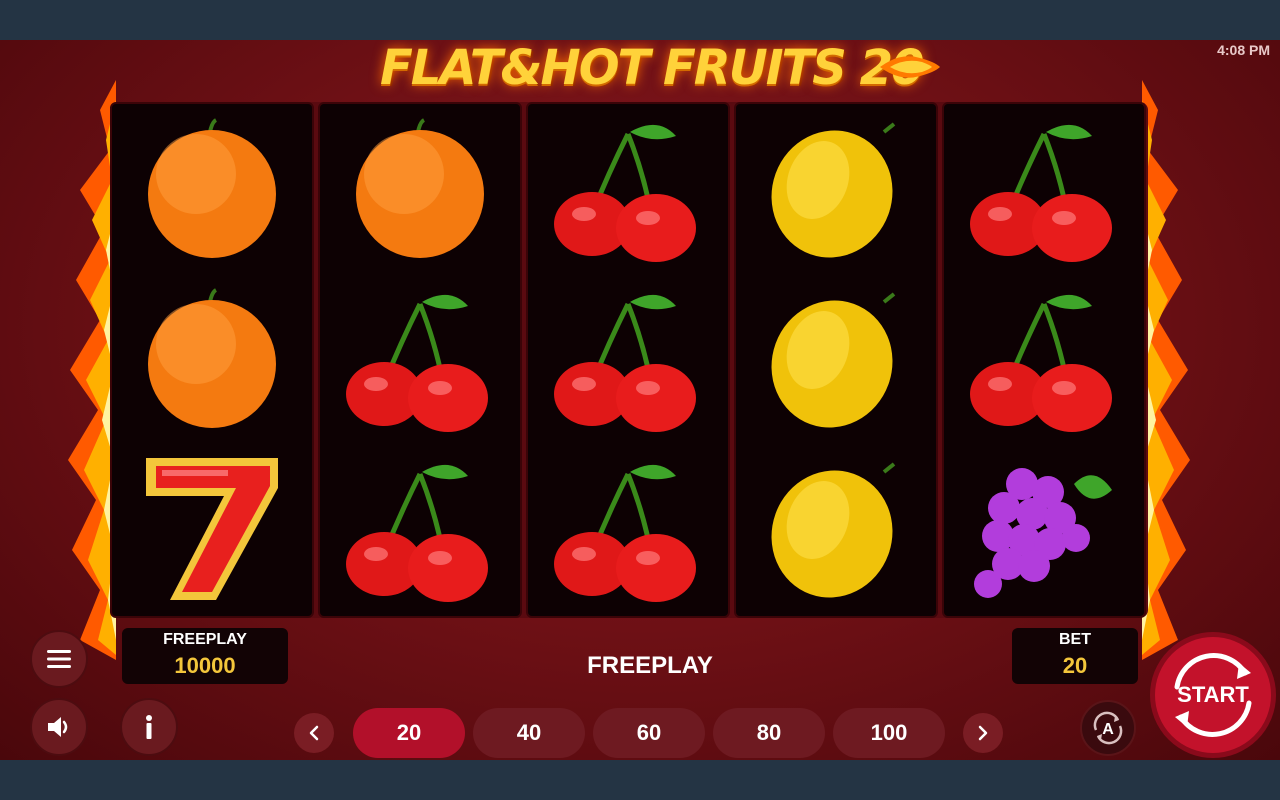 The image size is (1280, 800). I want to click on right-flame-decoration, so click(1166, 370).